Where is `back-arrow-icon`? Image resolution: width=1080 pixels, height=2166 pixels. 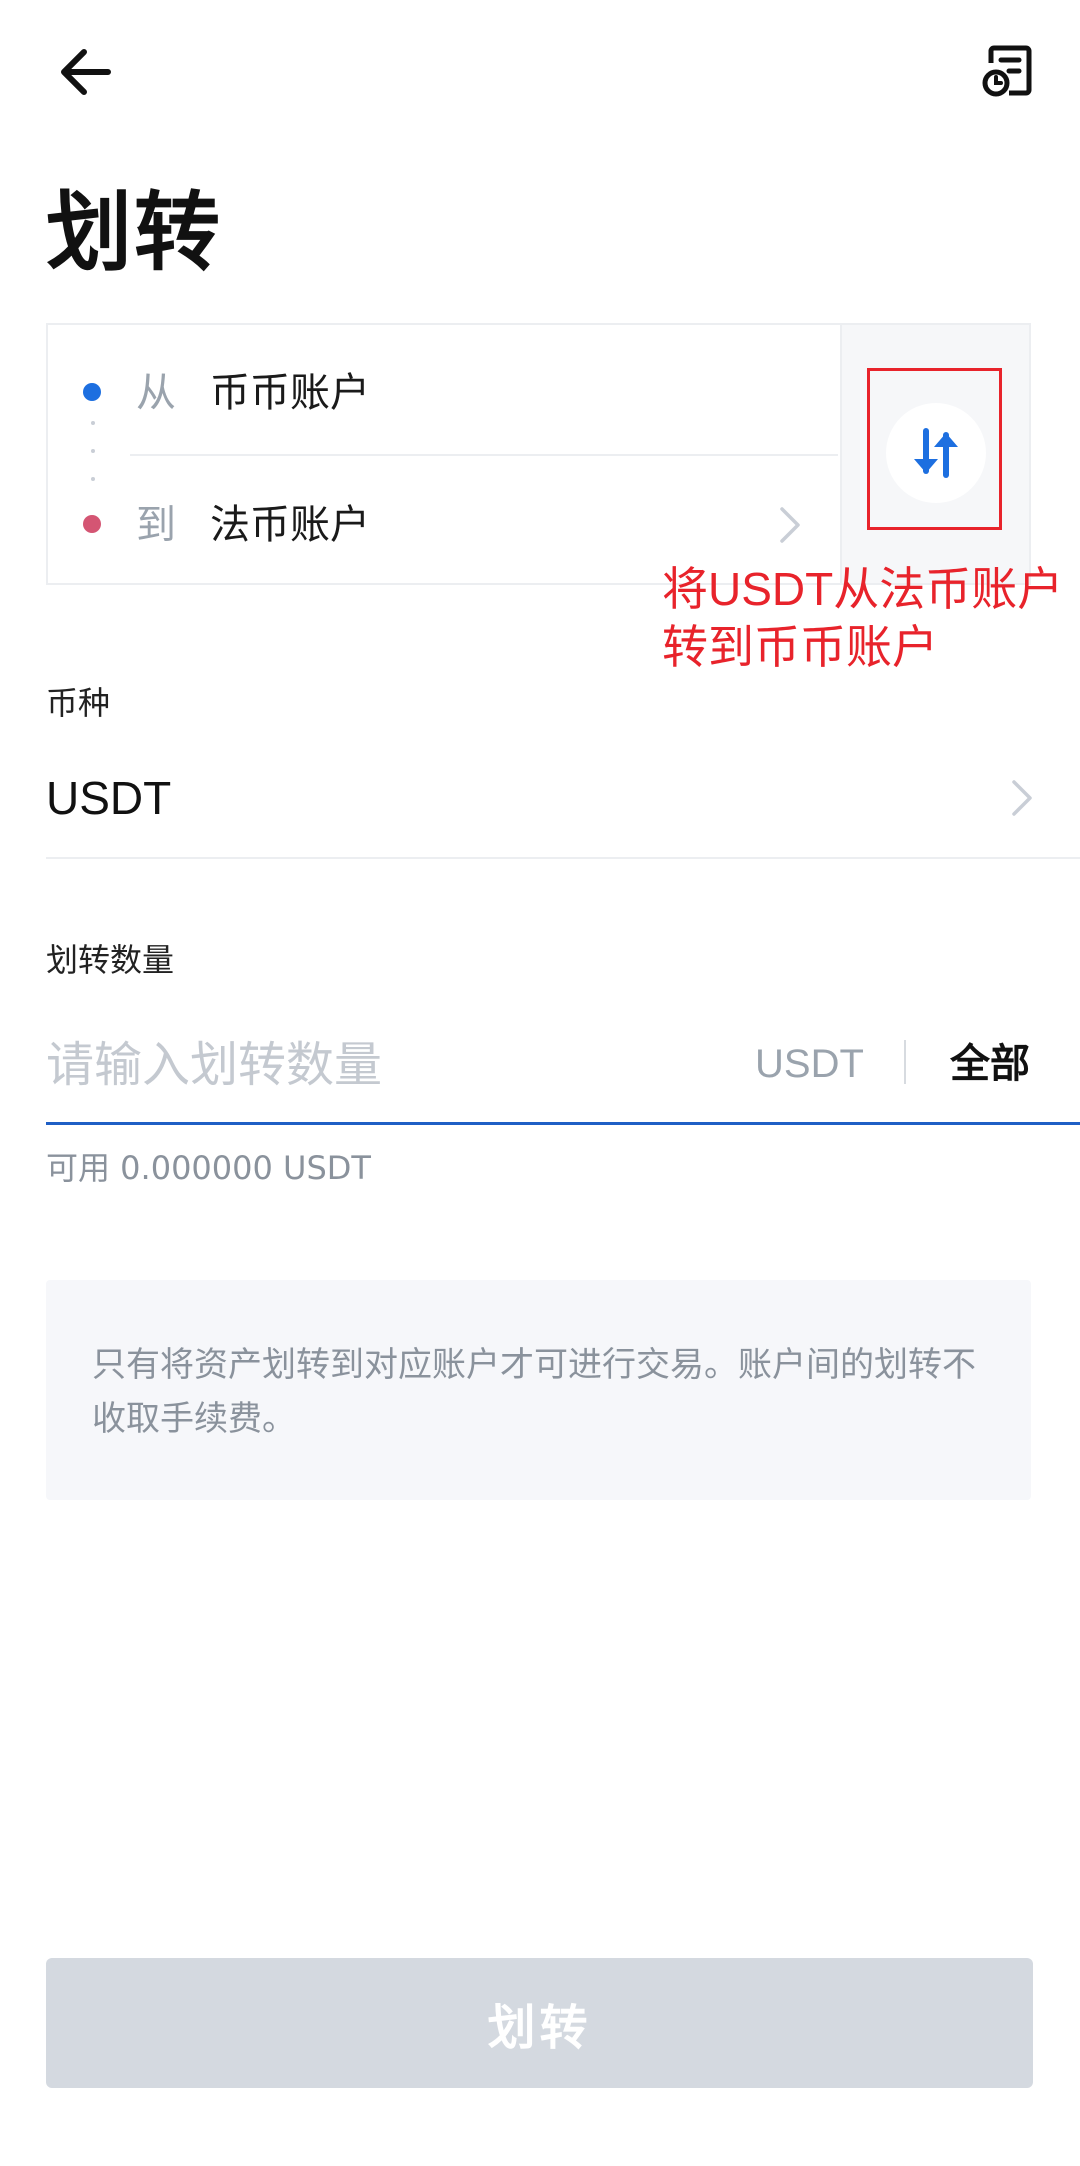 back-arrow-icon is located at coordinates (86, 72).